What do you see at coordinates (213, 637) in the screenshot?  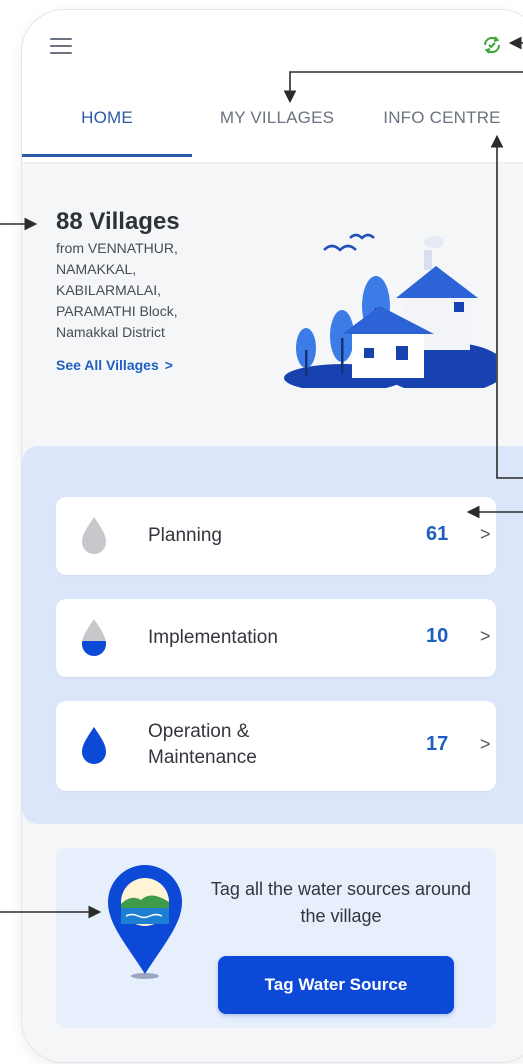 I see `stage-label: Implementation` at bounding box center [213, 637].